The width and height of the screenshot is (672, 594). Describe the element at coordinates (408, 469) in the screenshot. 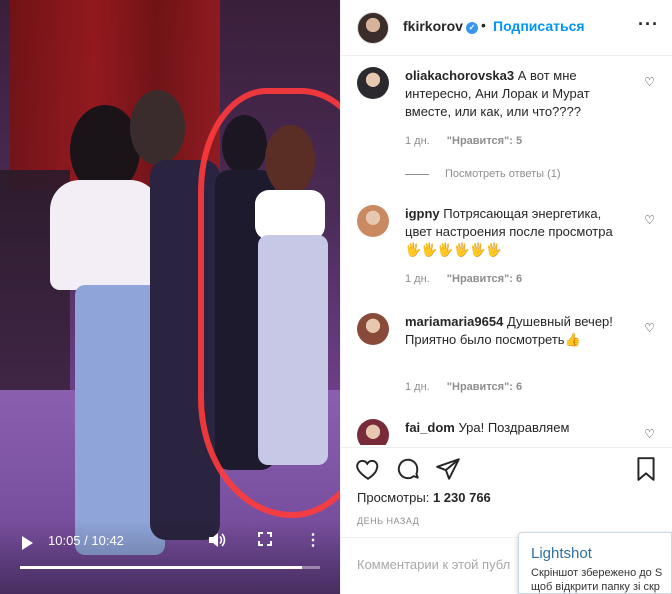

I see `comment-bubble-icon` at that location.